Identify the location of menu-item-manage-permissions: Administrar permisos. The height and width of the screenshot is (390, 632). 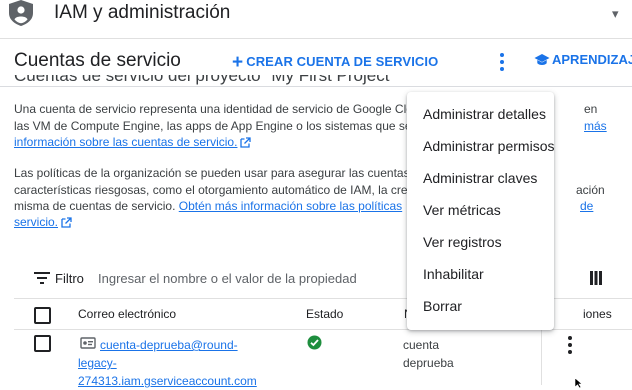
(480, 146).